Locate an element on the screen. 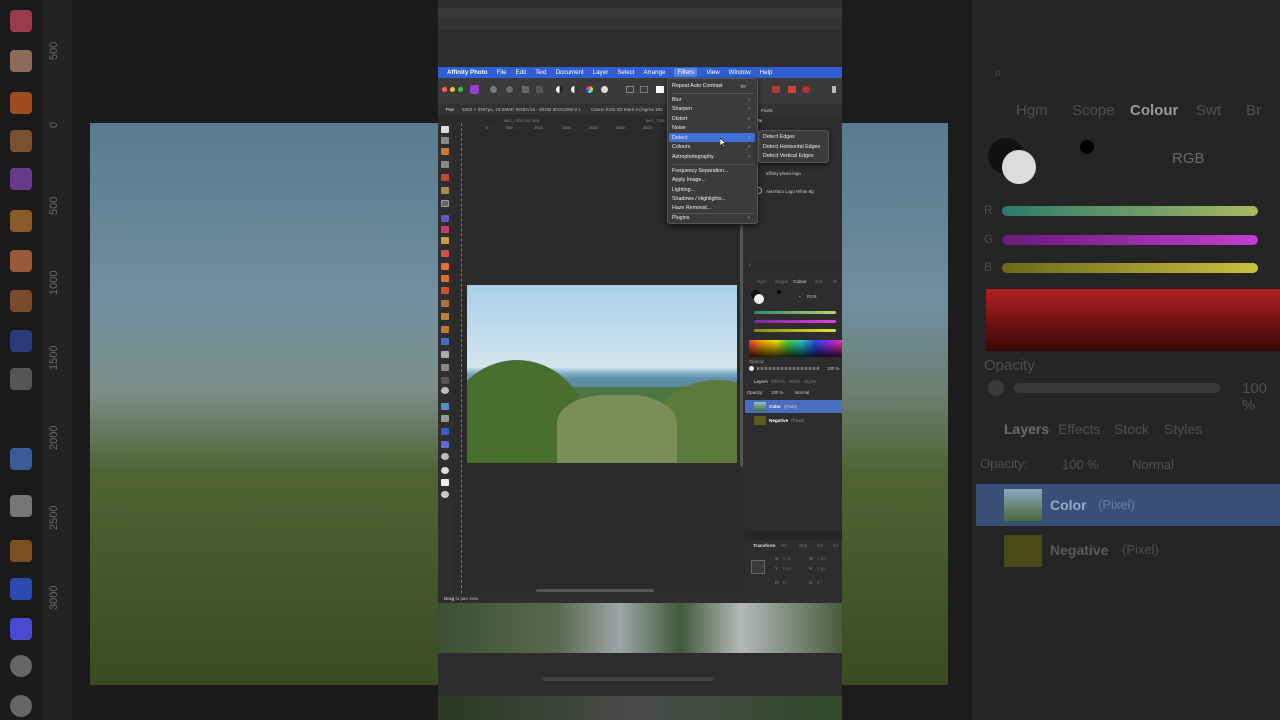  horizontal-scrollbar is located at coordinates (595, 590).